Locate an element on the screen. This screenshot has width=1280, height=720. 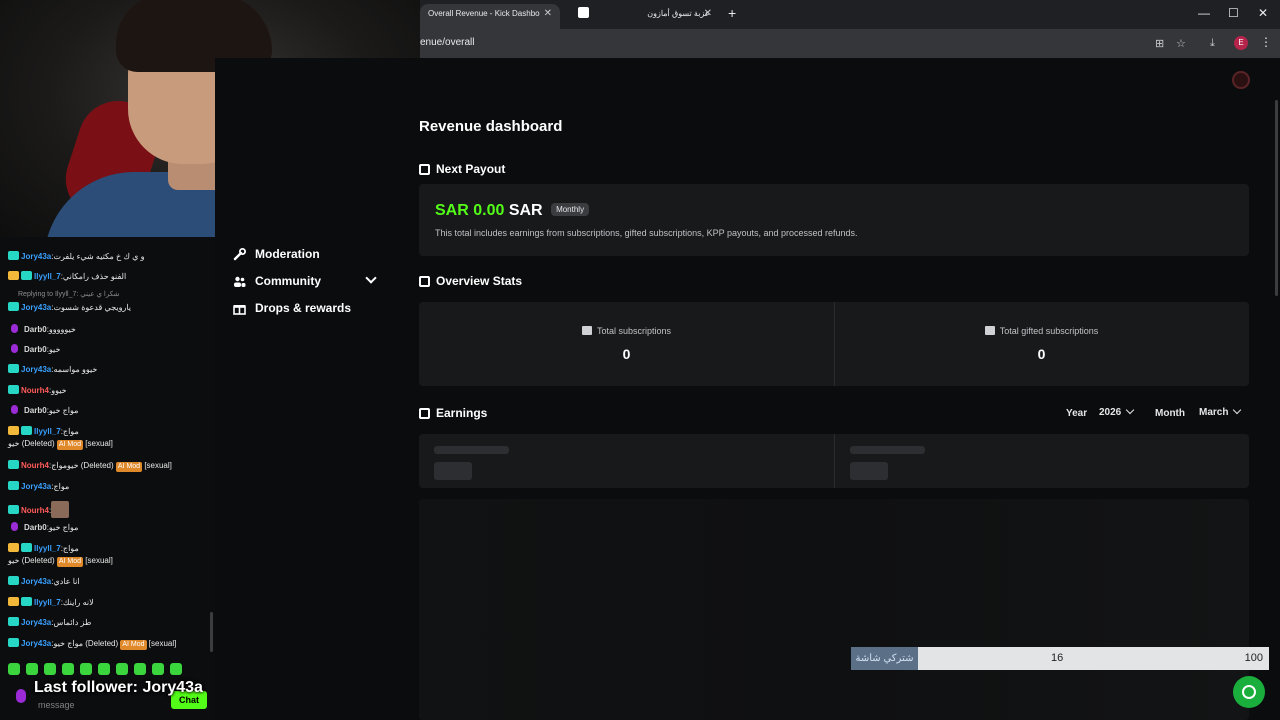
chat-message-text: خيوو مواسمه is located at coordinates (75, 369).